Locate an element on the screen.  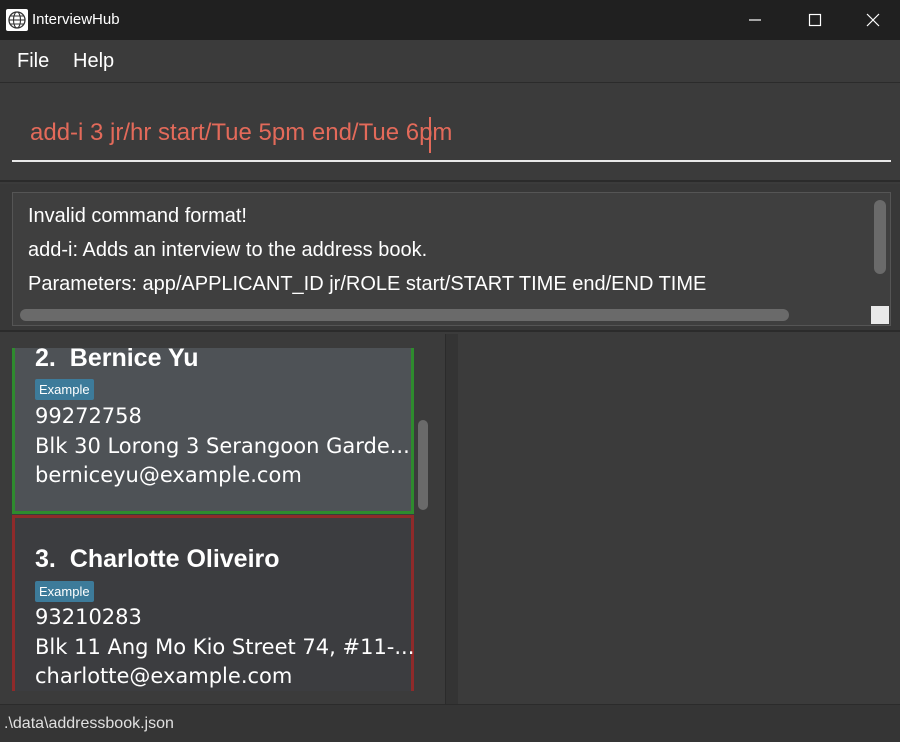
person-email: charlotte@example.com is located at coordinates (164, 676).